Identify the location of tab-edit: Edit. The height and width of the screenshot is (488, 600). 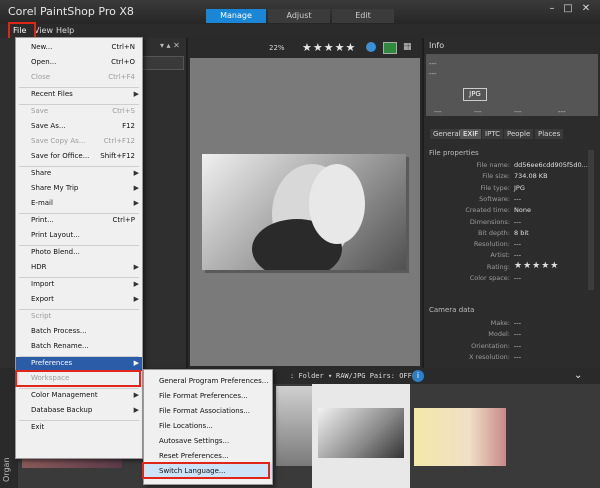
(363, 16).